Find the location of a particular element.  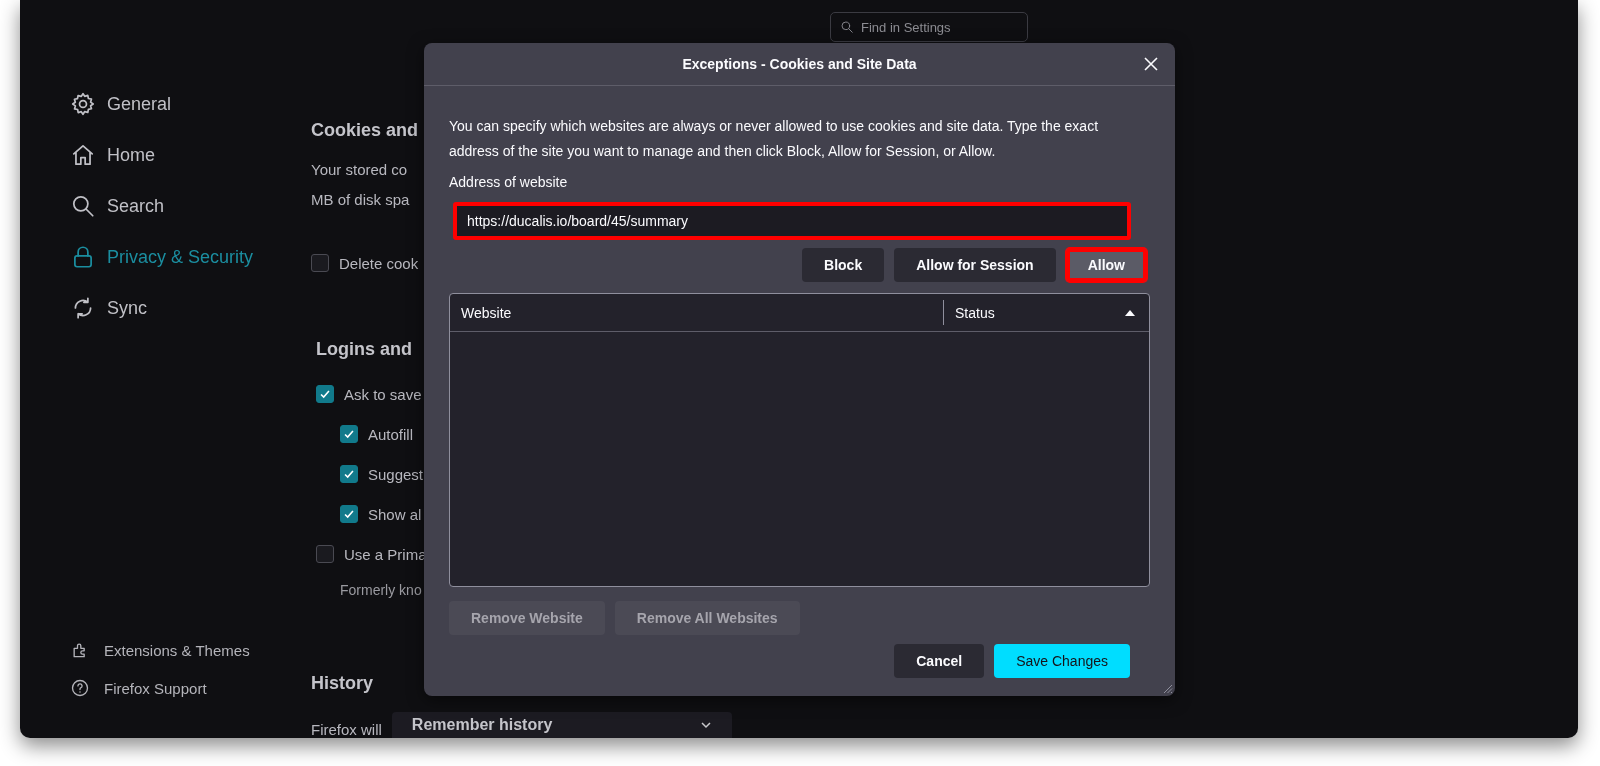

sidebar-link: Firefox Support is located at coordinates (155, 688).